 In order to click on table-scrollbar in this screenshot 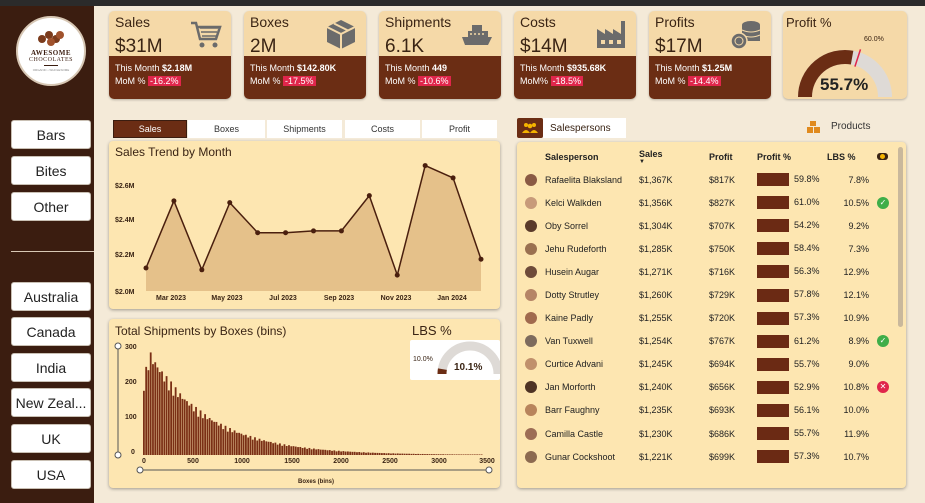, I will do `click(900, 237)`.